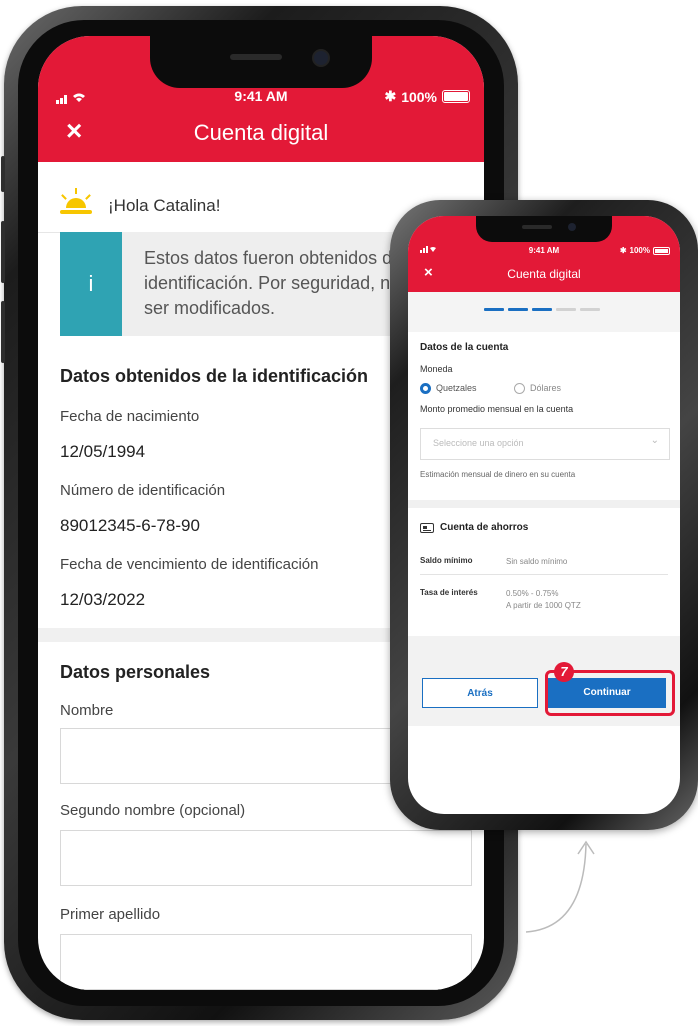  I want to click on volume-down-button, so click(3, 332).